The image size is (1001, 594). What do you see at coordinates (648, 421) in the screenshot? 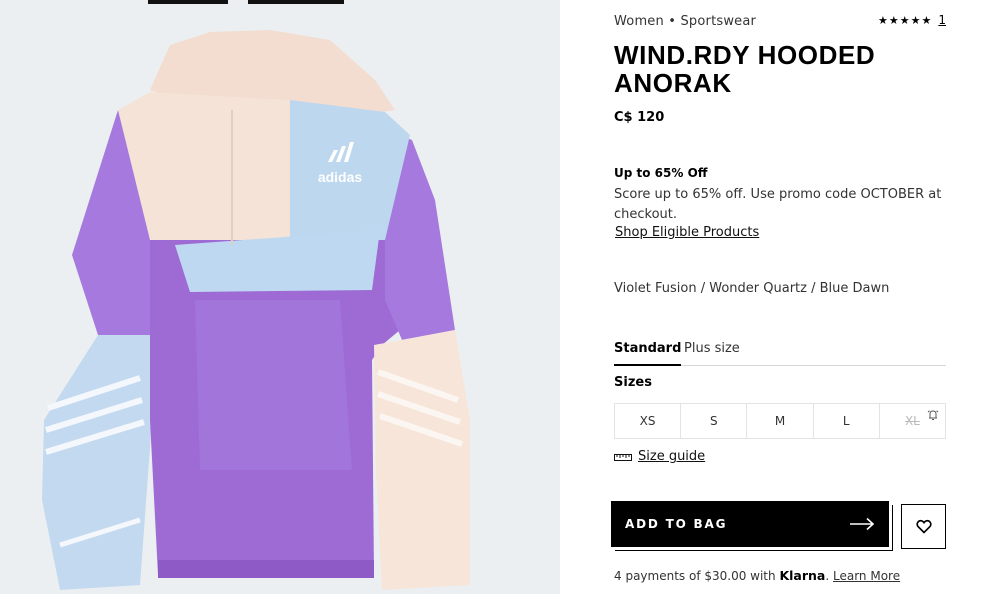
I see `size-option-xs: XS` at bounding box center [648, 421].